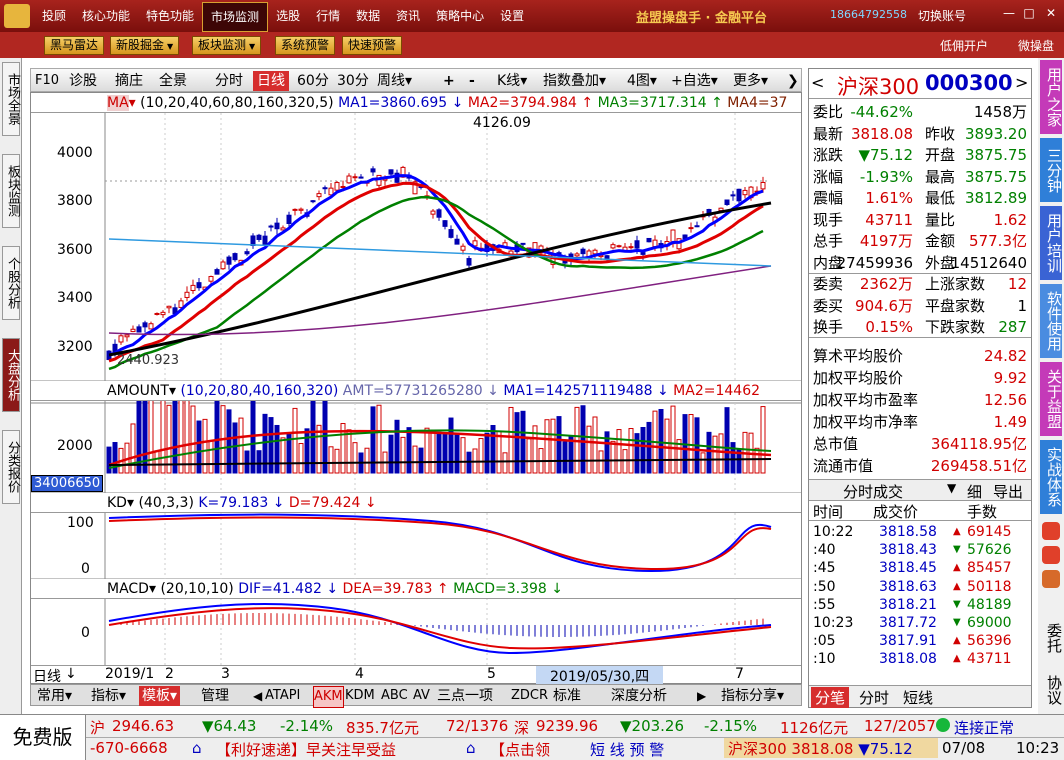  Describe the element at coordinates (1010, 219) in the screenshot. I see `quote-value-2: 1.62` at that location.